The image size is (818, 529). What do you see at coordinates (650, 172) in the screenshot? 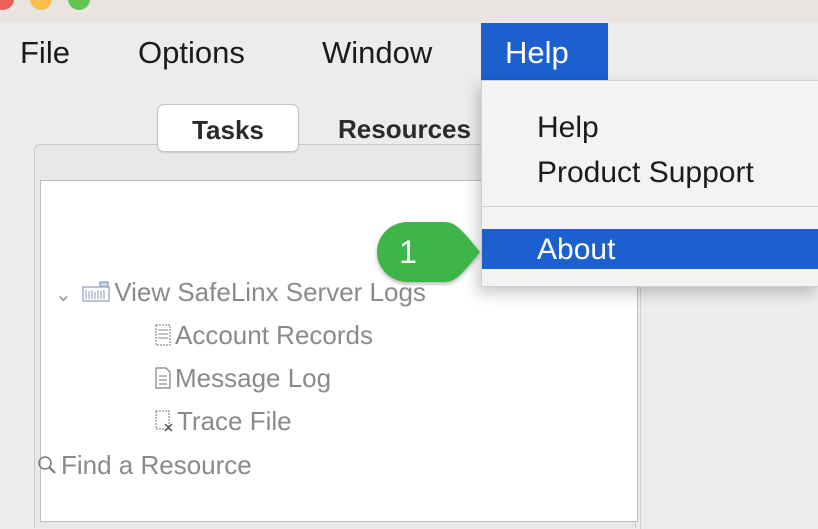
I see `menu-item-product-support: Product Support` at bounding box center [650, 172].